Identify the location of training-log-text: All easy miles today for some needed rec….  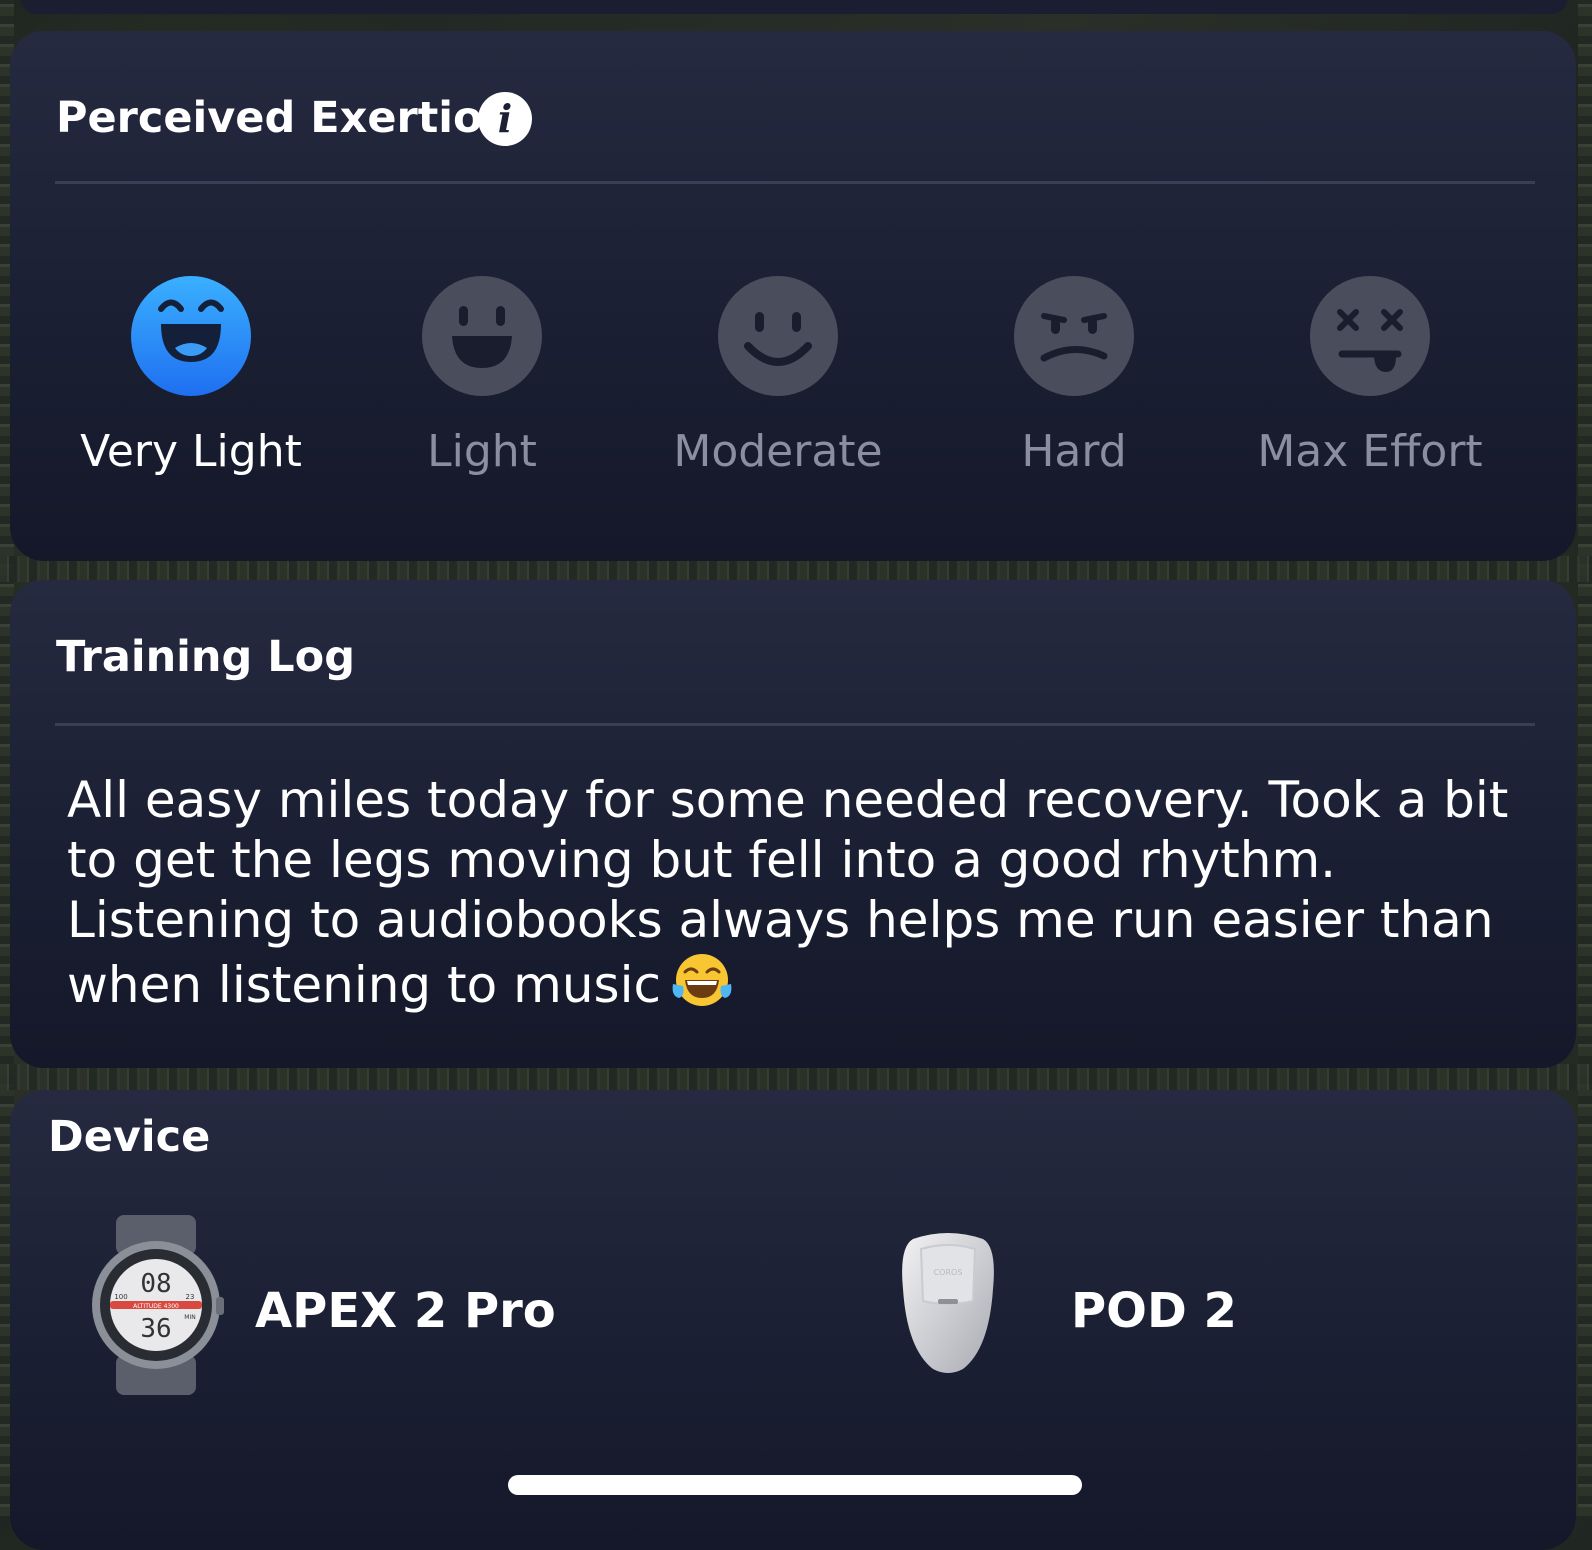
(788, 892).